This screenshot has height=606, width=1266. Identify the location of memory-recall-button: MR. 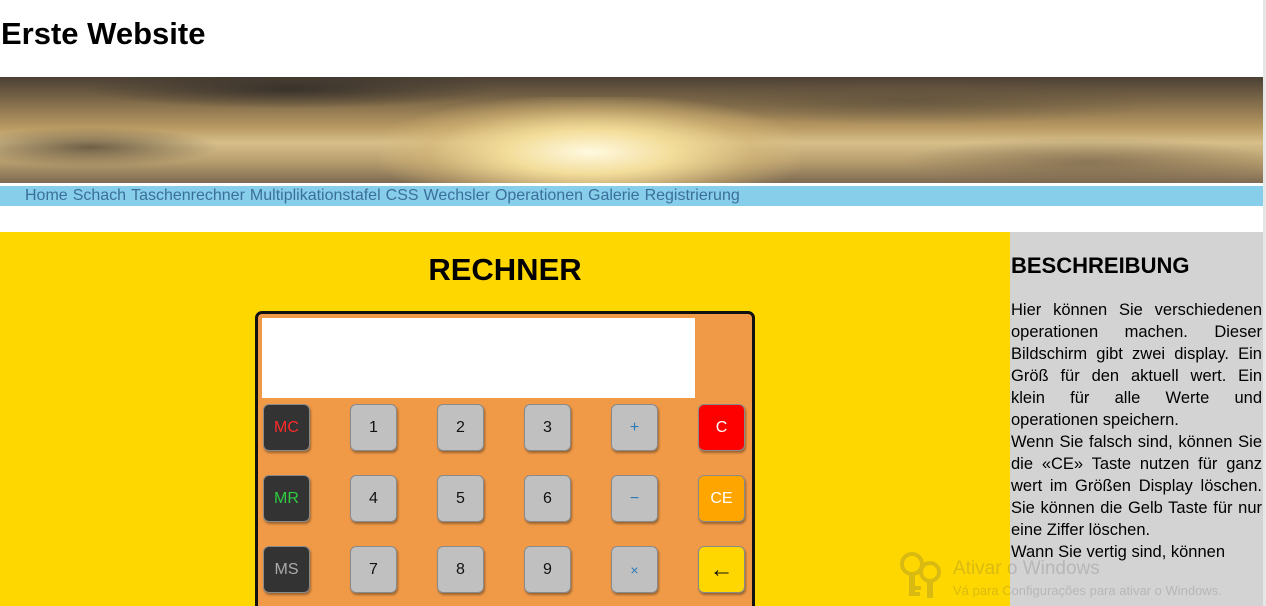
(286, 498).